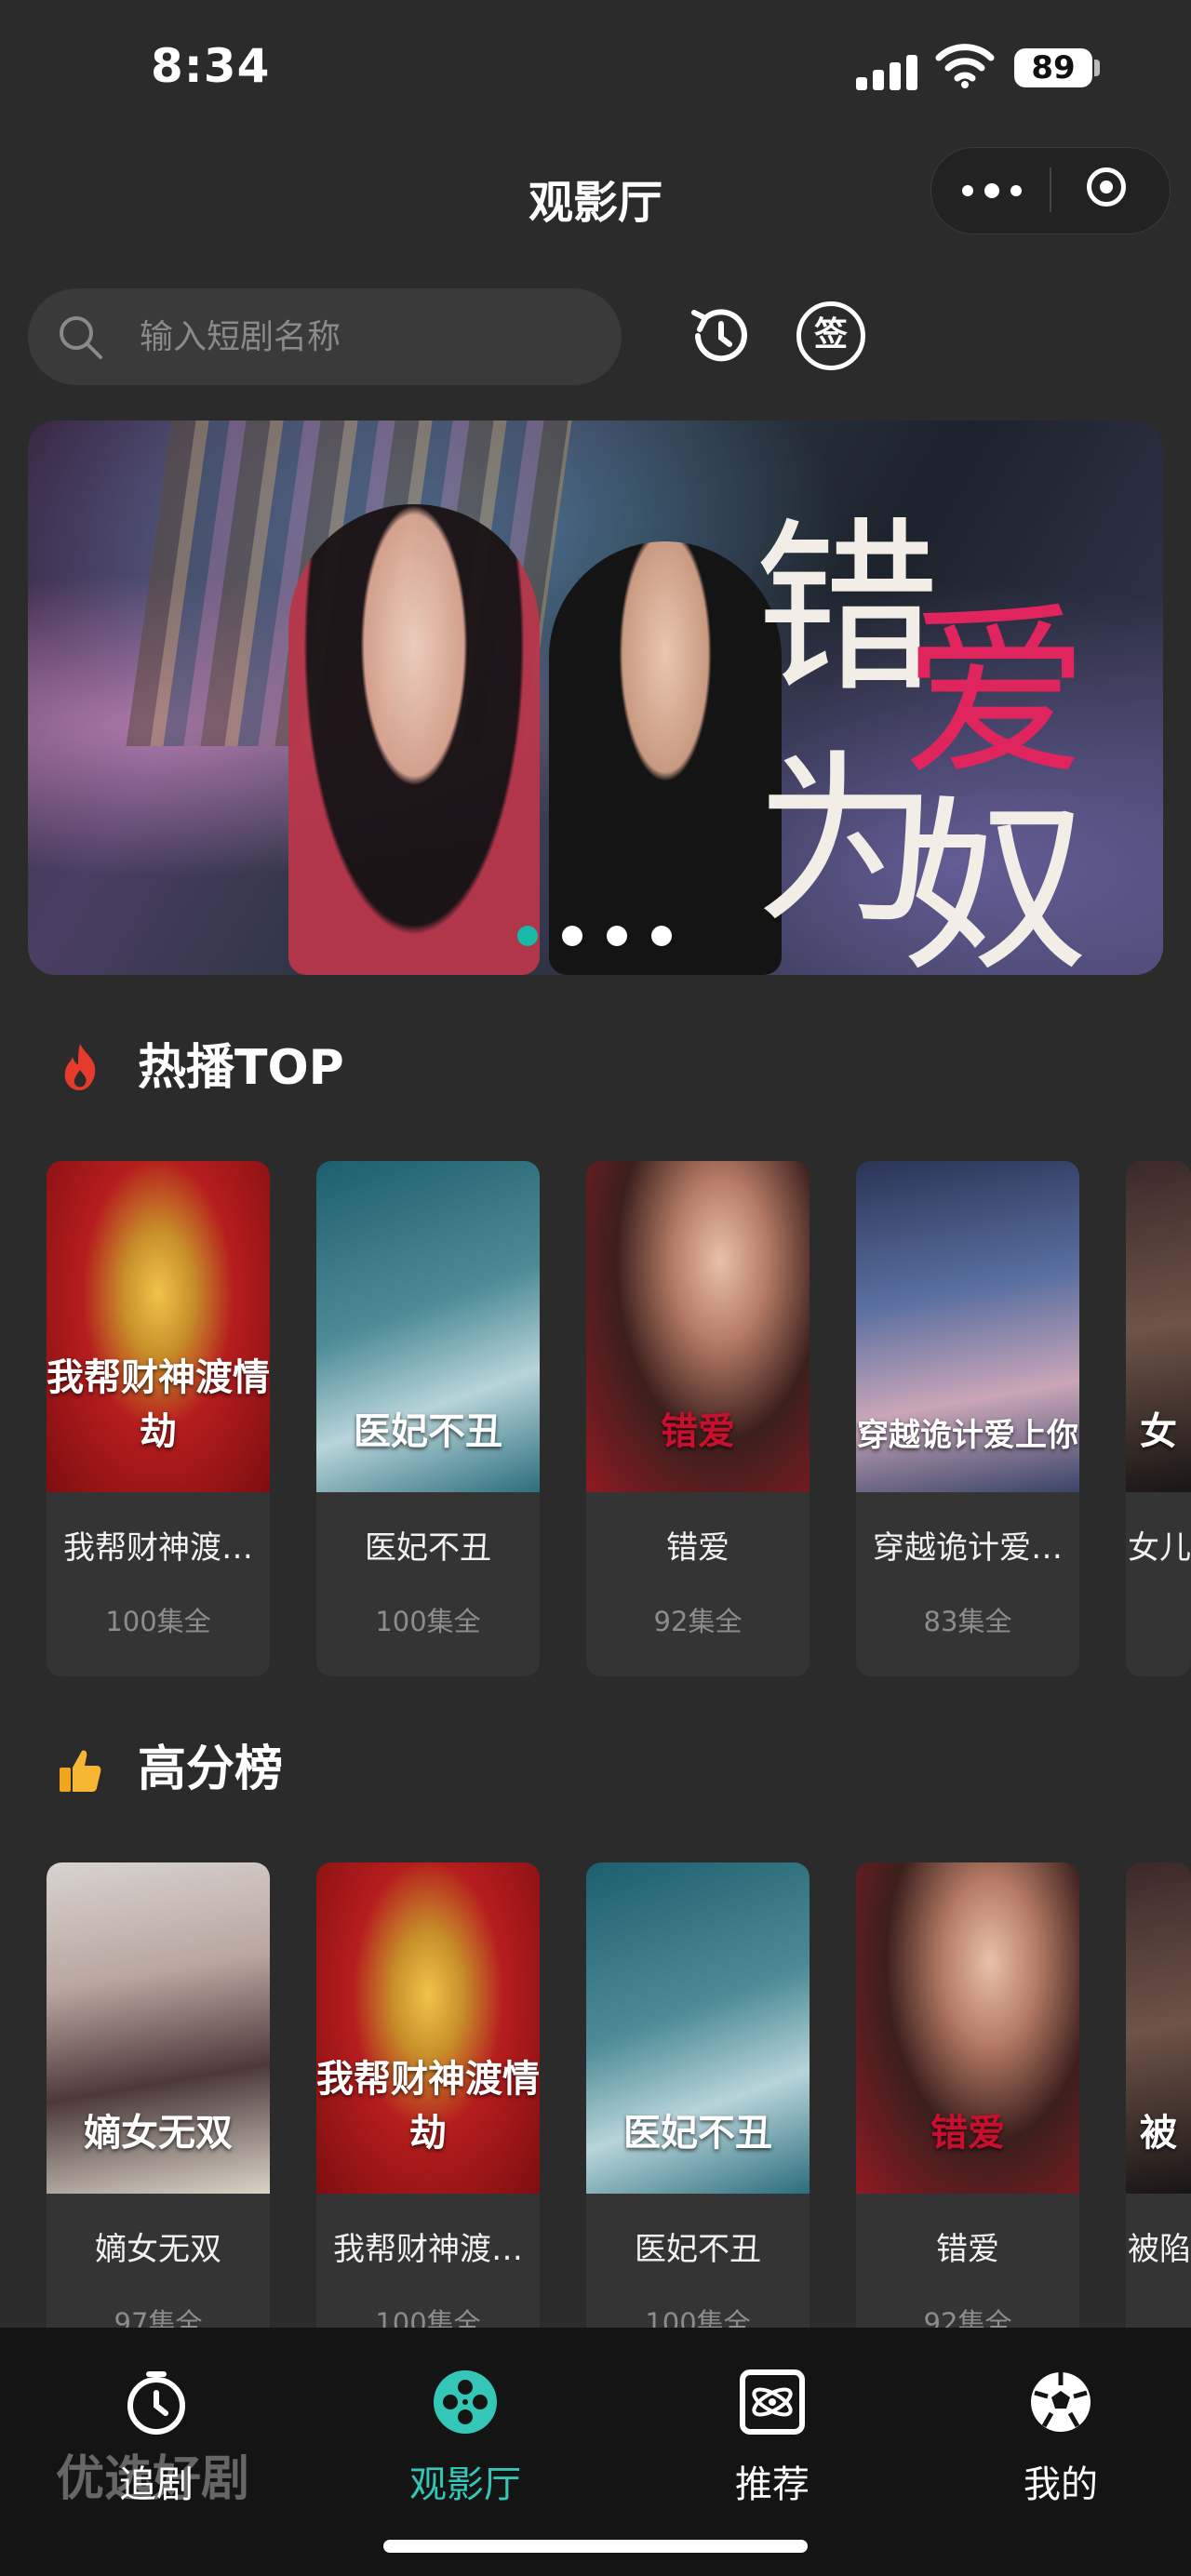  What do you see at coordinates (992, 190) in the screenshot?
I see `more-icon` at bounding box center [992, 190].